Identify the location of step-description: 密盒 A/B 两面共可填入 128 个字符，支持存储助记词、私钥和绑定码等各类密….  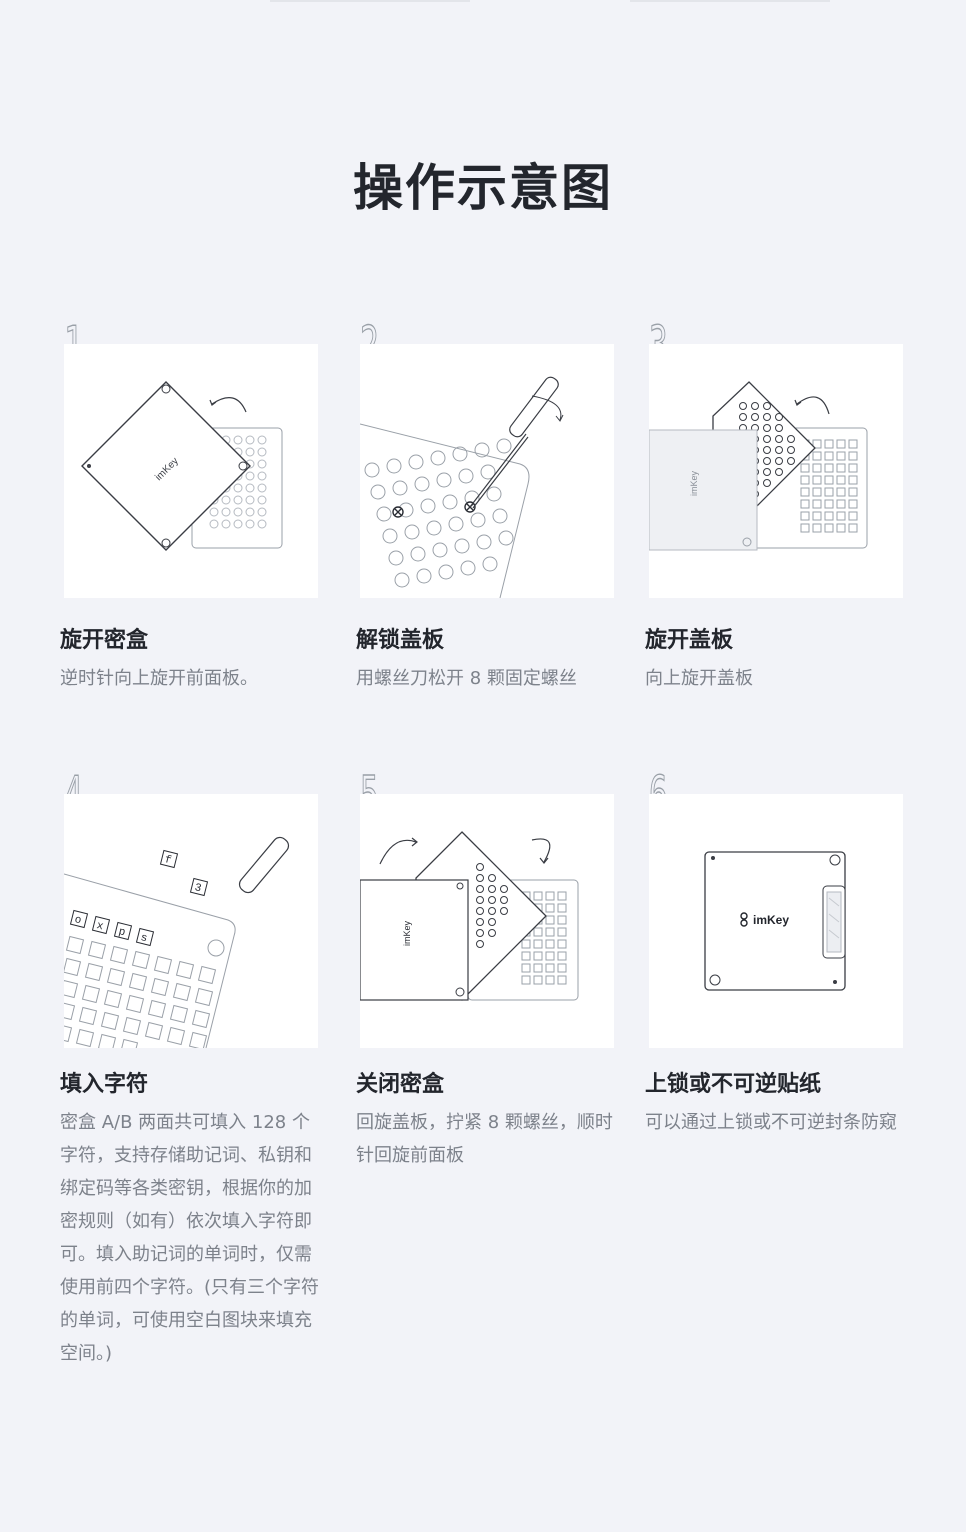
(190, 1238).